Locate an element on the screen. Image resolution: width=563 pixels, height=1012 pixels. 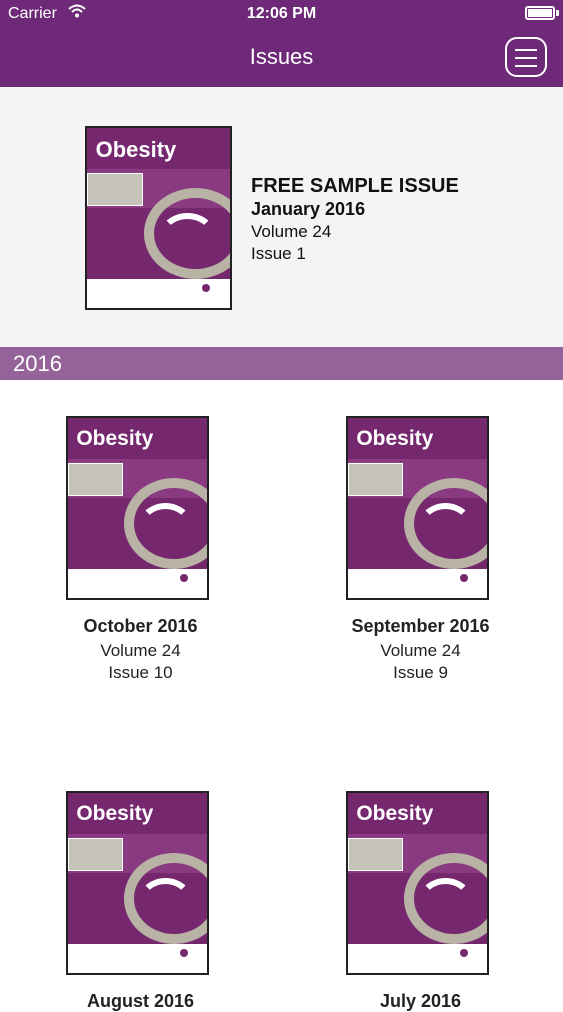
issue-item-august-2016: Obesity August 2016 is located at coordinates (140, 901).